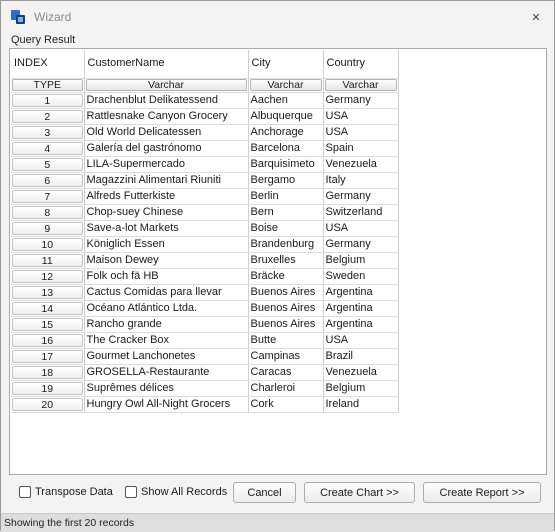 This screenshot has height=532, width=555. Describe the element at coordinates (286, 276) in the screenshot. I see `city-cell: Bräcke` at that location.